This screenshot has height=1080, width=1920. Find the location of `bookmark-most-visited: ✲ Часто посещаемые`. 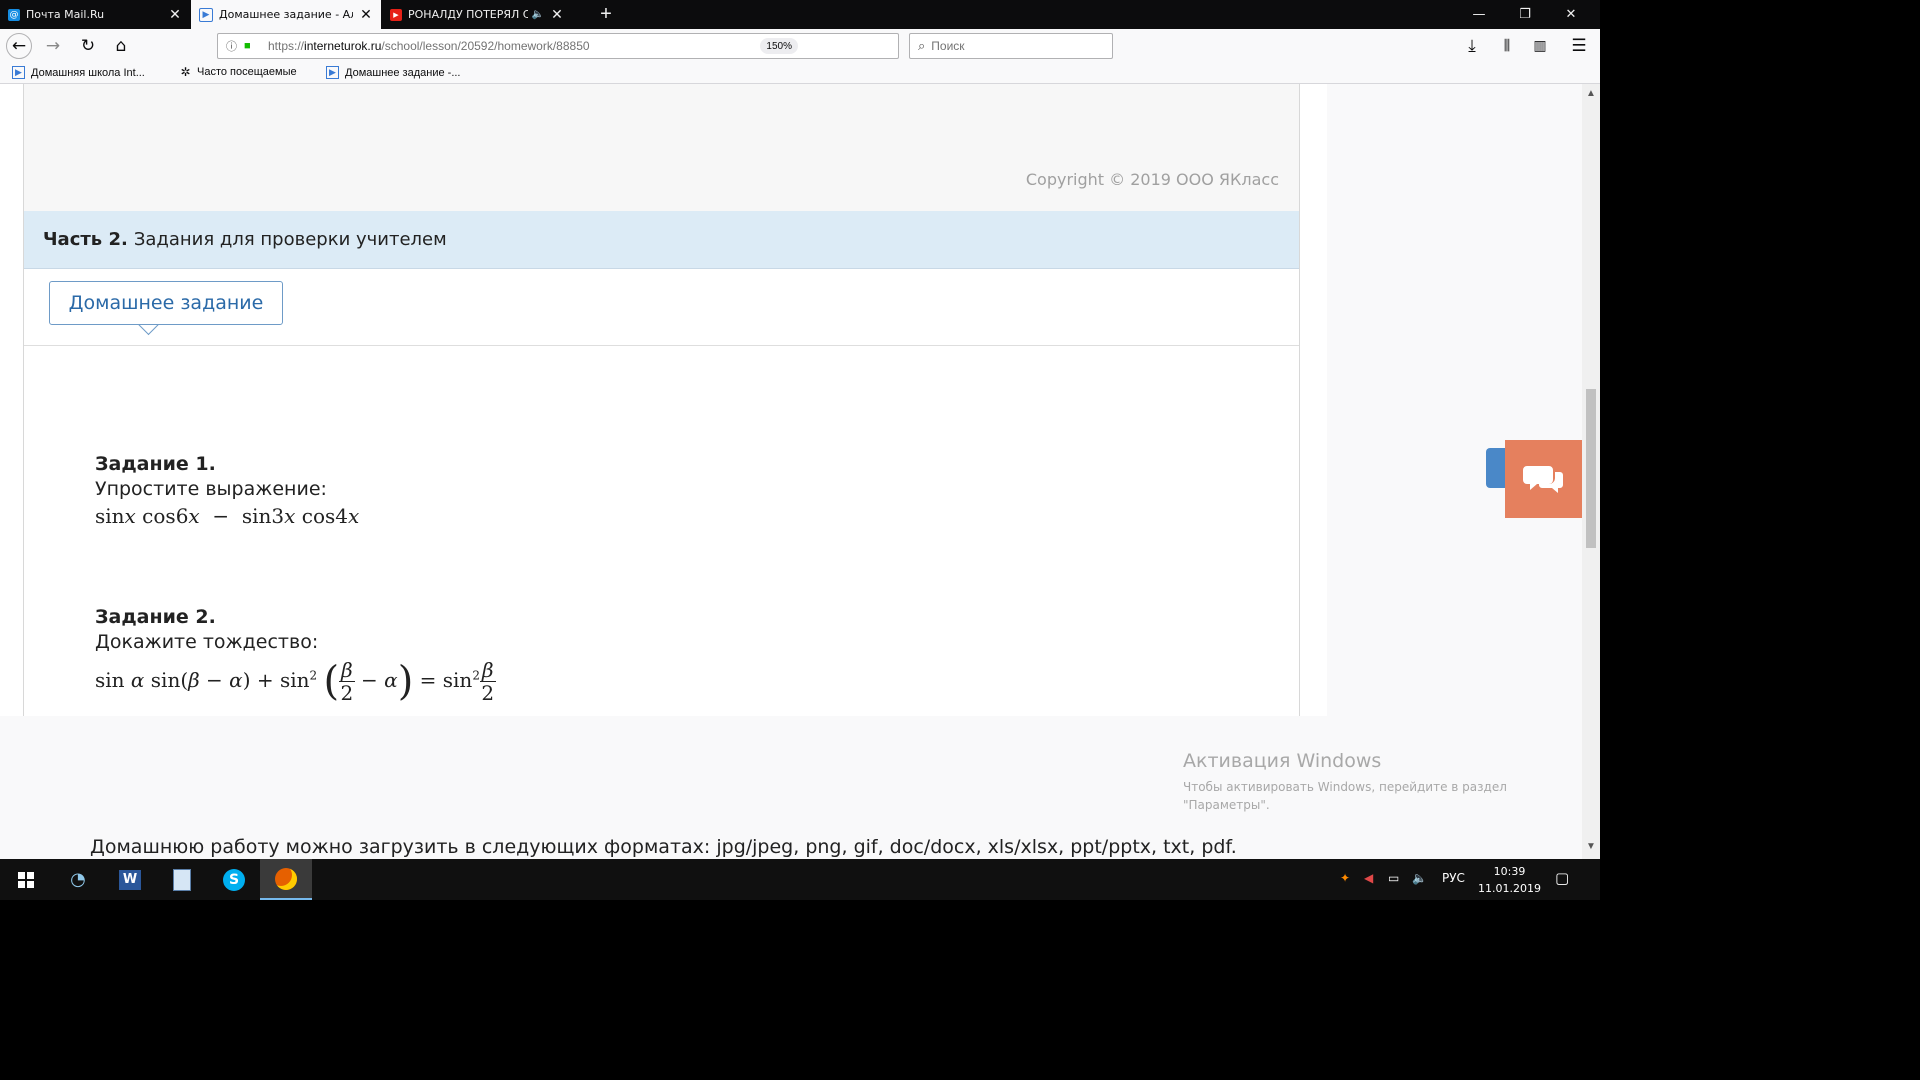

bookmark-most-visited: ✲ Часто посещаемые is located at coordinates (238, 72).